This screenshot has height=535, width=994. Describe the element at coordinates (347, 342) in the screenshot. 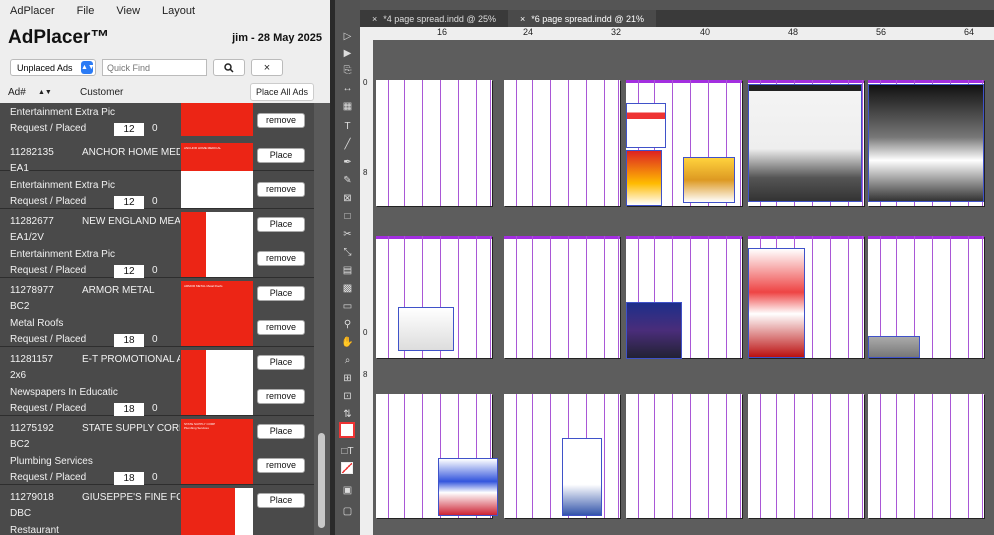

I see `hand-tool-icon: ✋` at that location.